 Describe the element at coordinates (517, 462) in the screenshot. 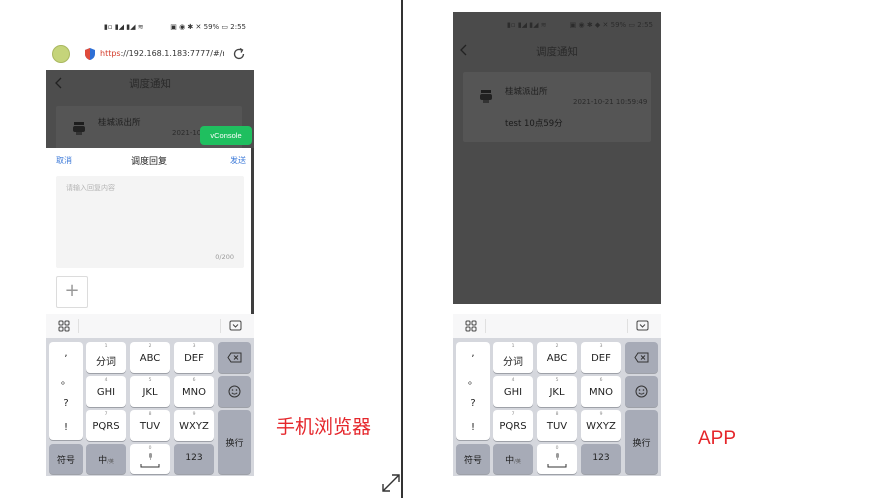

I see `key-sublabel: /英` at that location.